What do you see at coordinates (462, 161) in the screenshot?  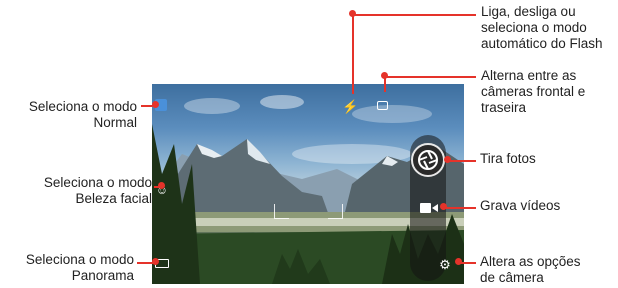 I see `take-photo-leader` at bounding box center [462, 161].